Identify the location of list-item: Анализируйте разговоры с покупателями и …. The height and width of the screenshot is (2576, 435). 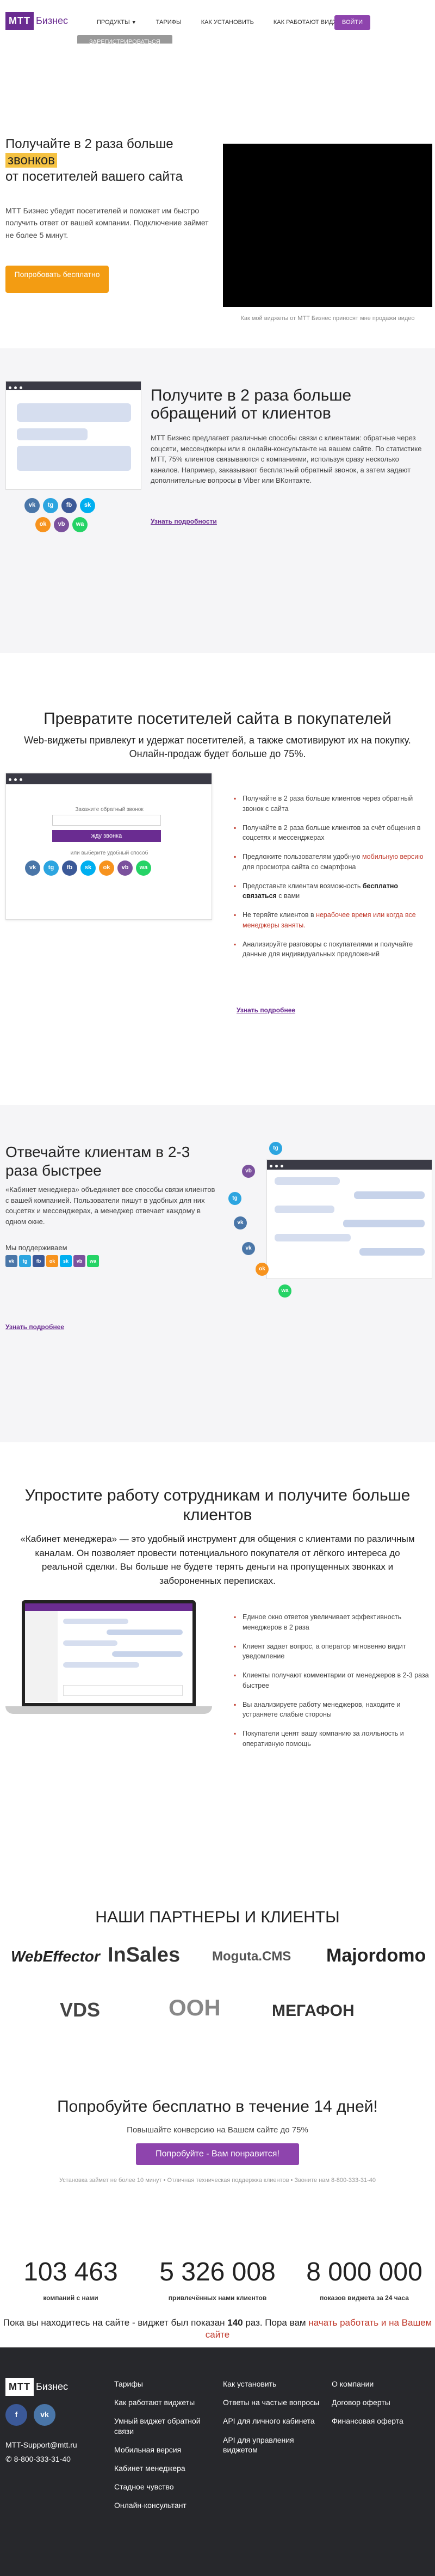
(332, 949).